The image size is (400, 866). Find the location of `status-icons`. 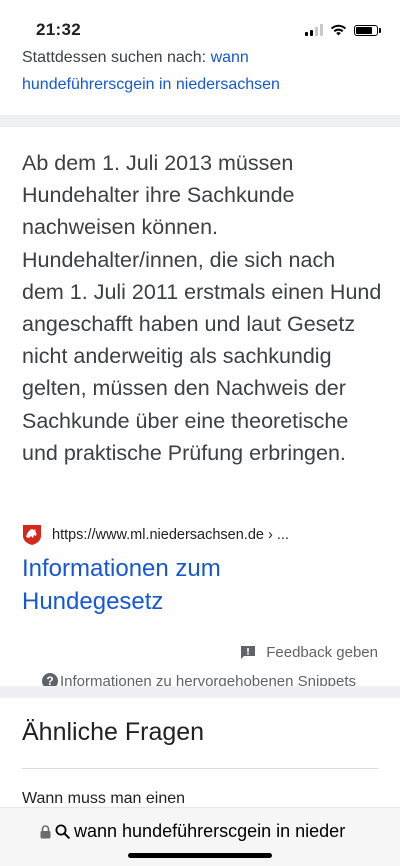

status-icons is located at coordinates (343, 30).